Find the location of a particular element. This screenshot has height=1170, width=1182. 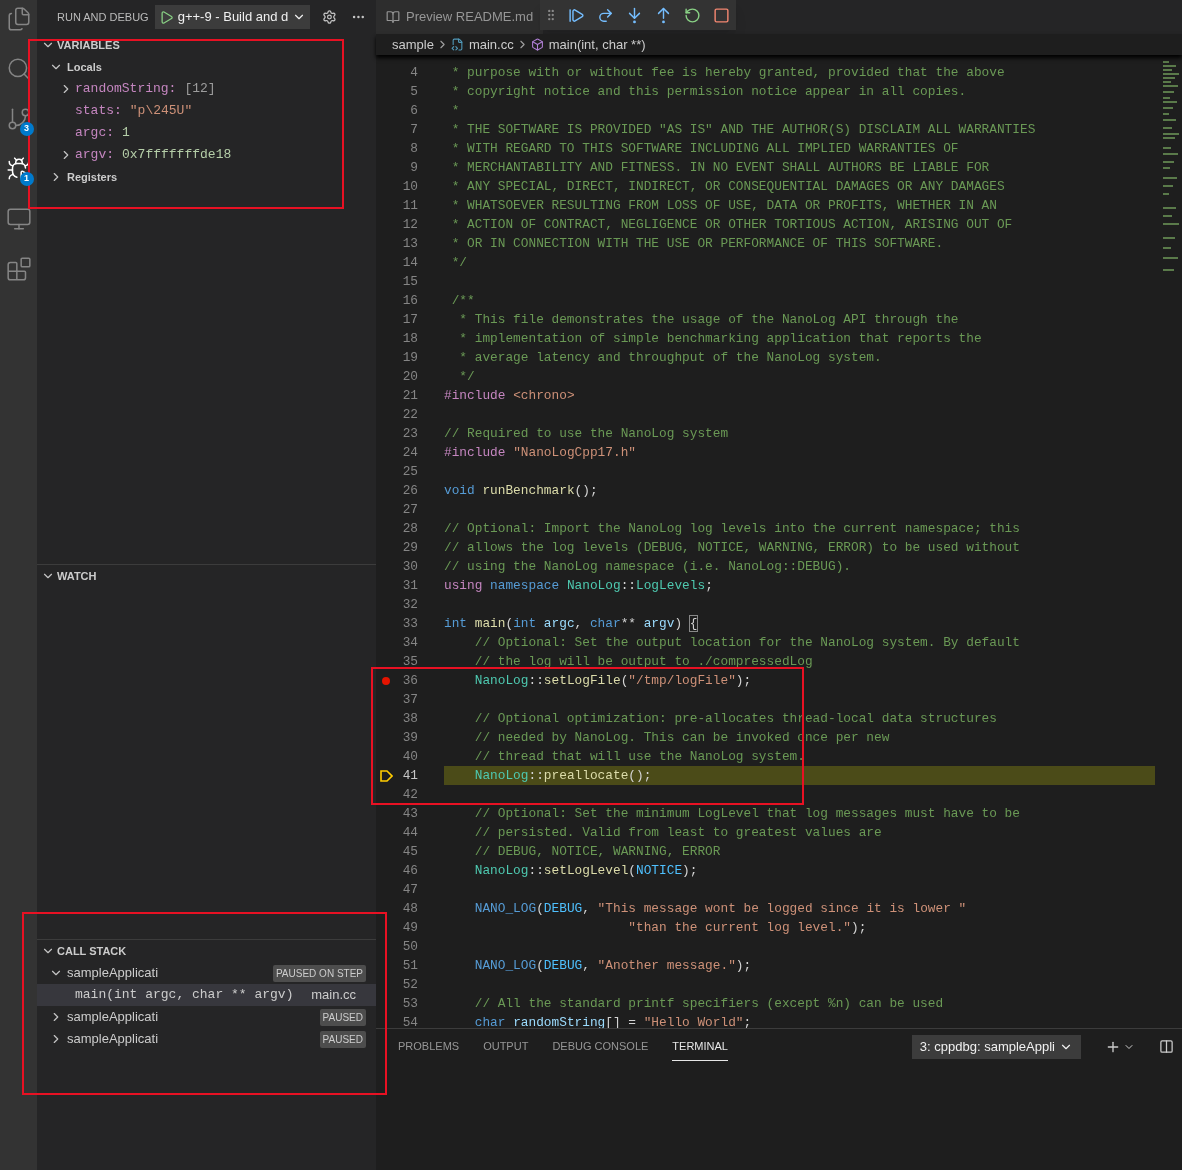

line-number: 45 is located at coordinates (409, 851).